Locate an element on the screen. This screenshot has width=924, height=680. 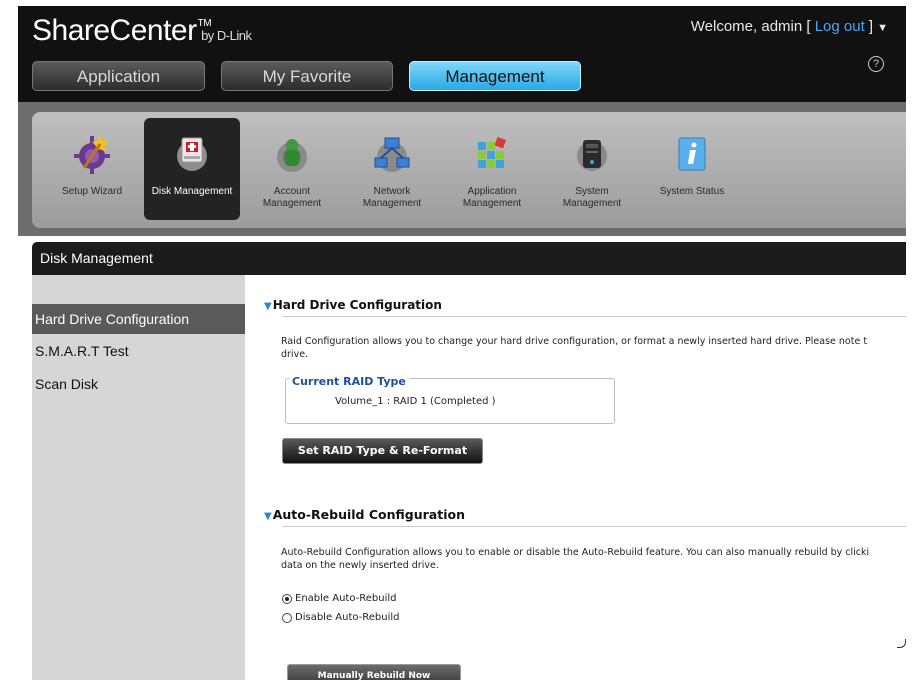
sidebar-item-smart-test: S.M.A.R.T Test is located at coordinates (138, 351).